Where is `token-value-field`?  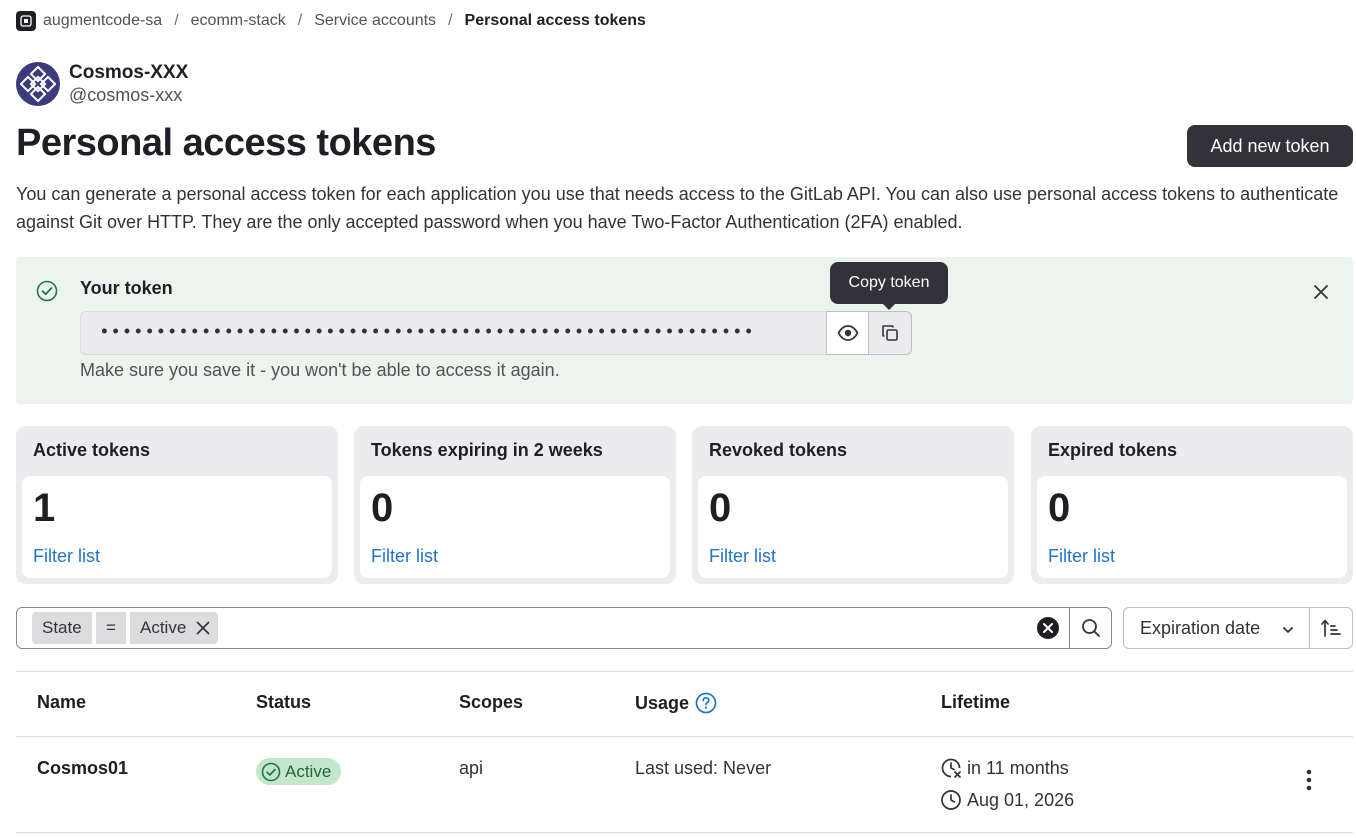 token-value-field is located at coordinates (453, 333).